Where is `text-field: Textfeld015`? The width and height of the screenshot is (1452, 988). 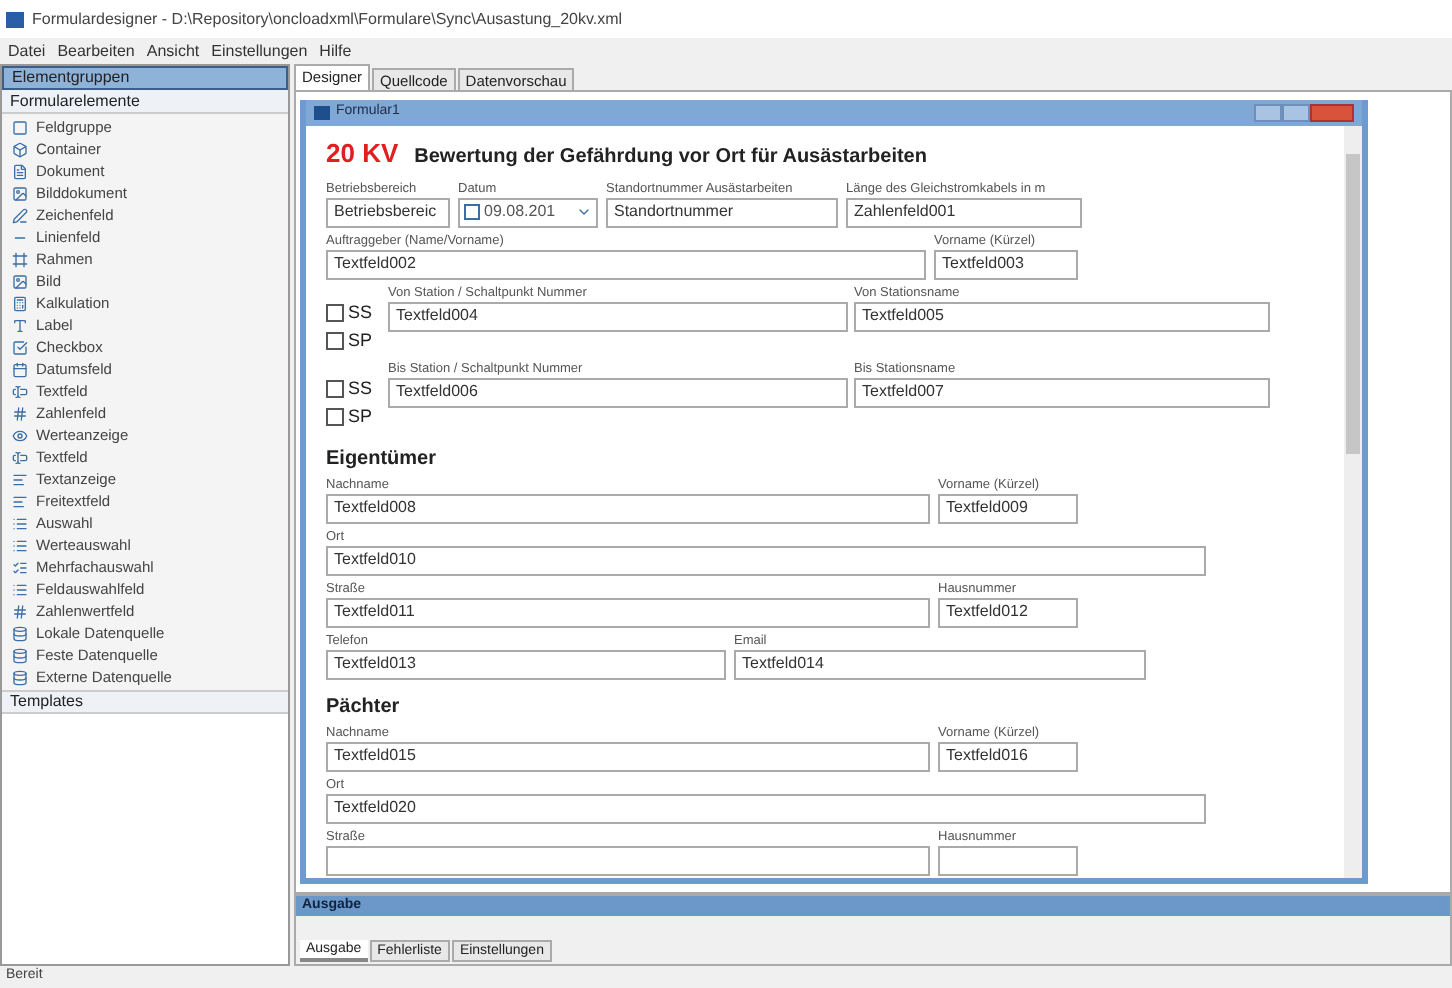
text-field: Textfeld015 is located at coordinates (628, 756).